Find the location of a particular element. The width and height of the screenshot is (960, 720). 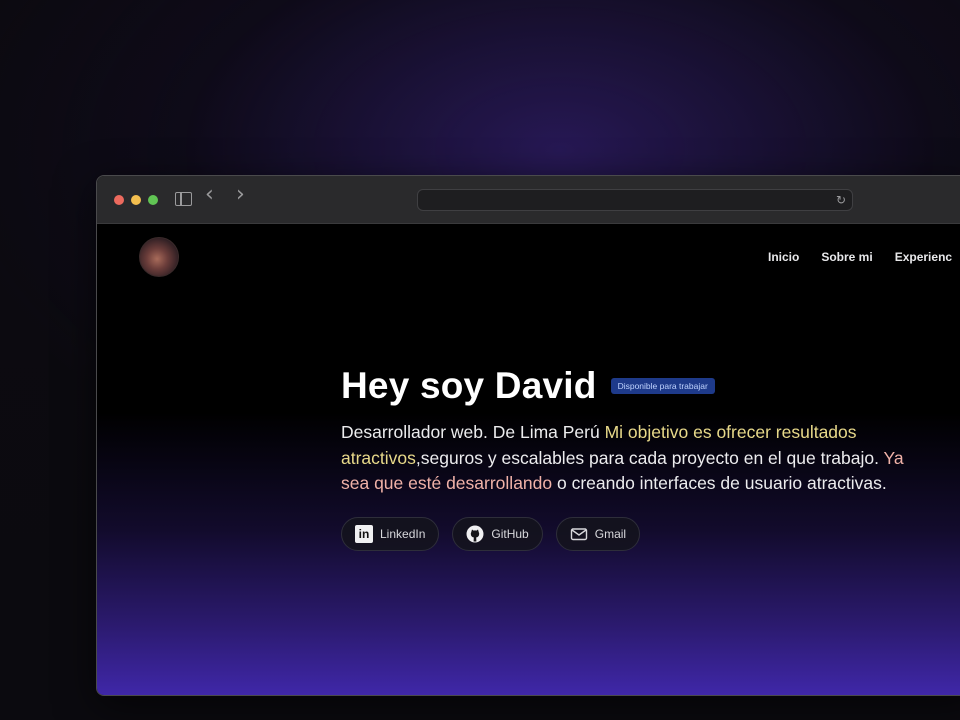

title-row: Hey soy David Disponible para trabajar is located at coordinates (631, 386).